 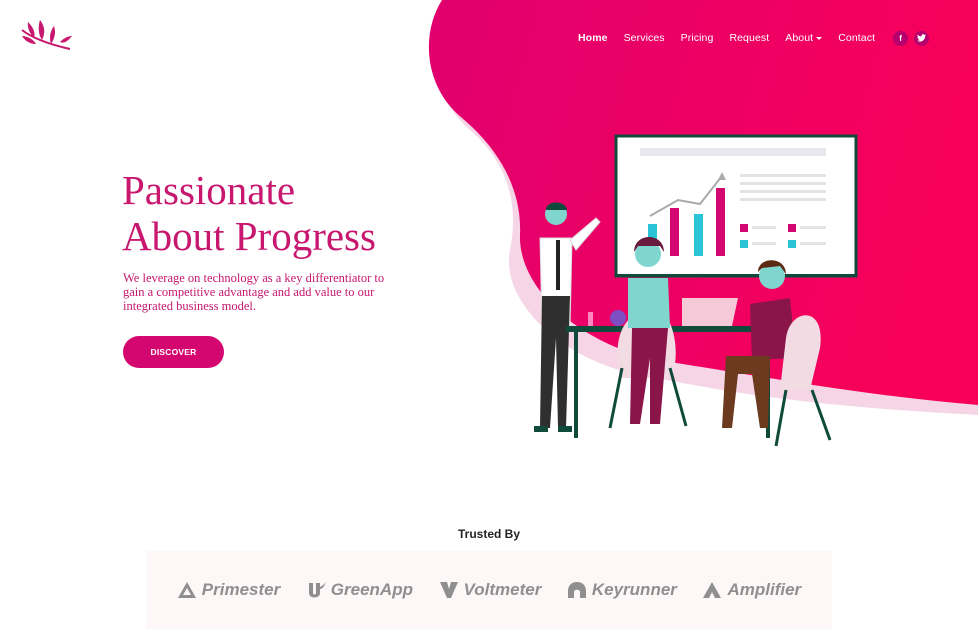 I want to click on brand-primester: Primester, so click(x=228, y=590).